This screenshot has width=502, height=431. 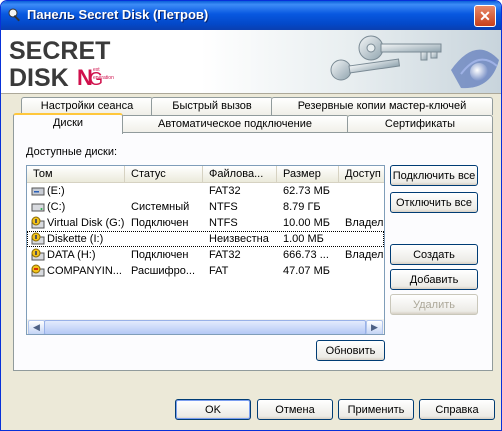 I want to click on close-button: ✕, so click(x=485, y=16).